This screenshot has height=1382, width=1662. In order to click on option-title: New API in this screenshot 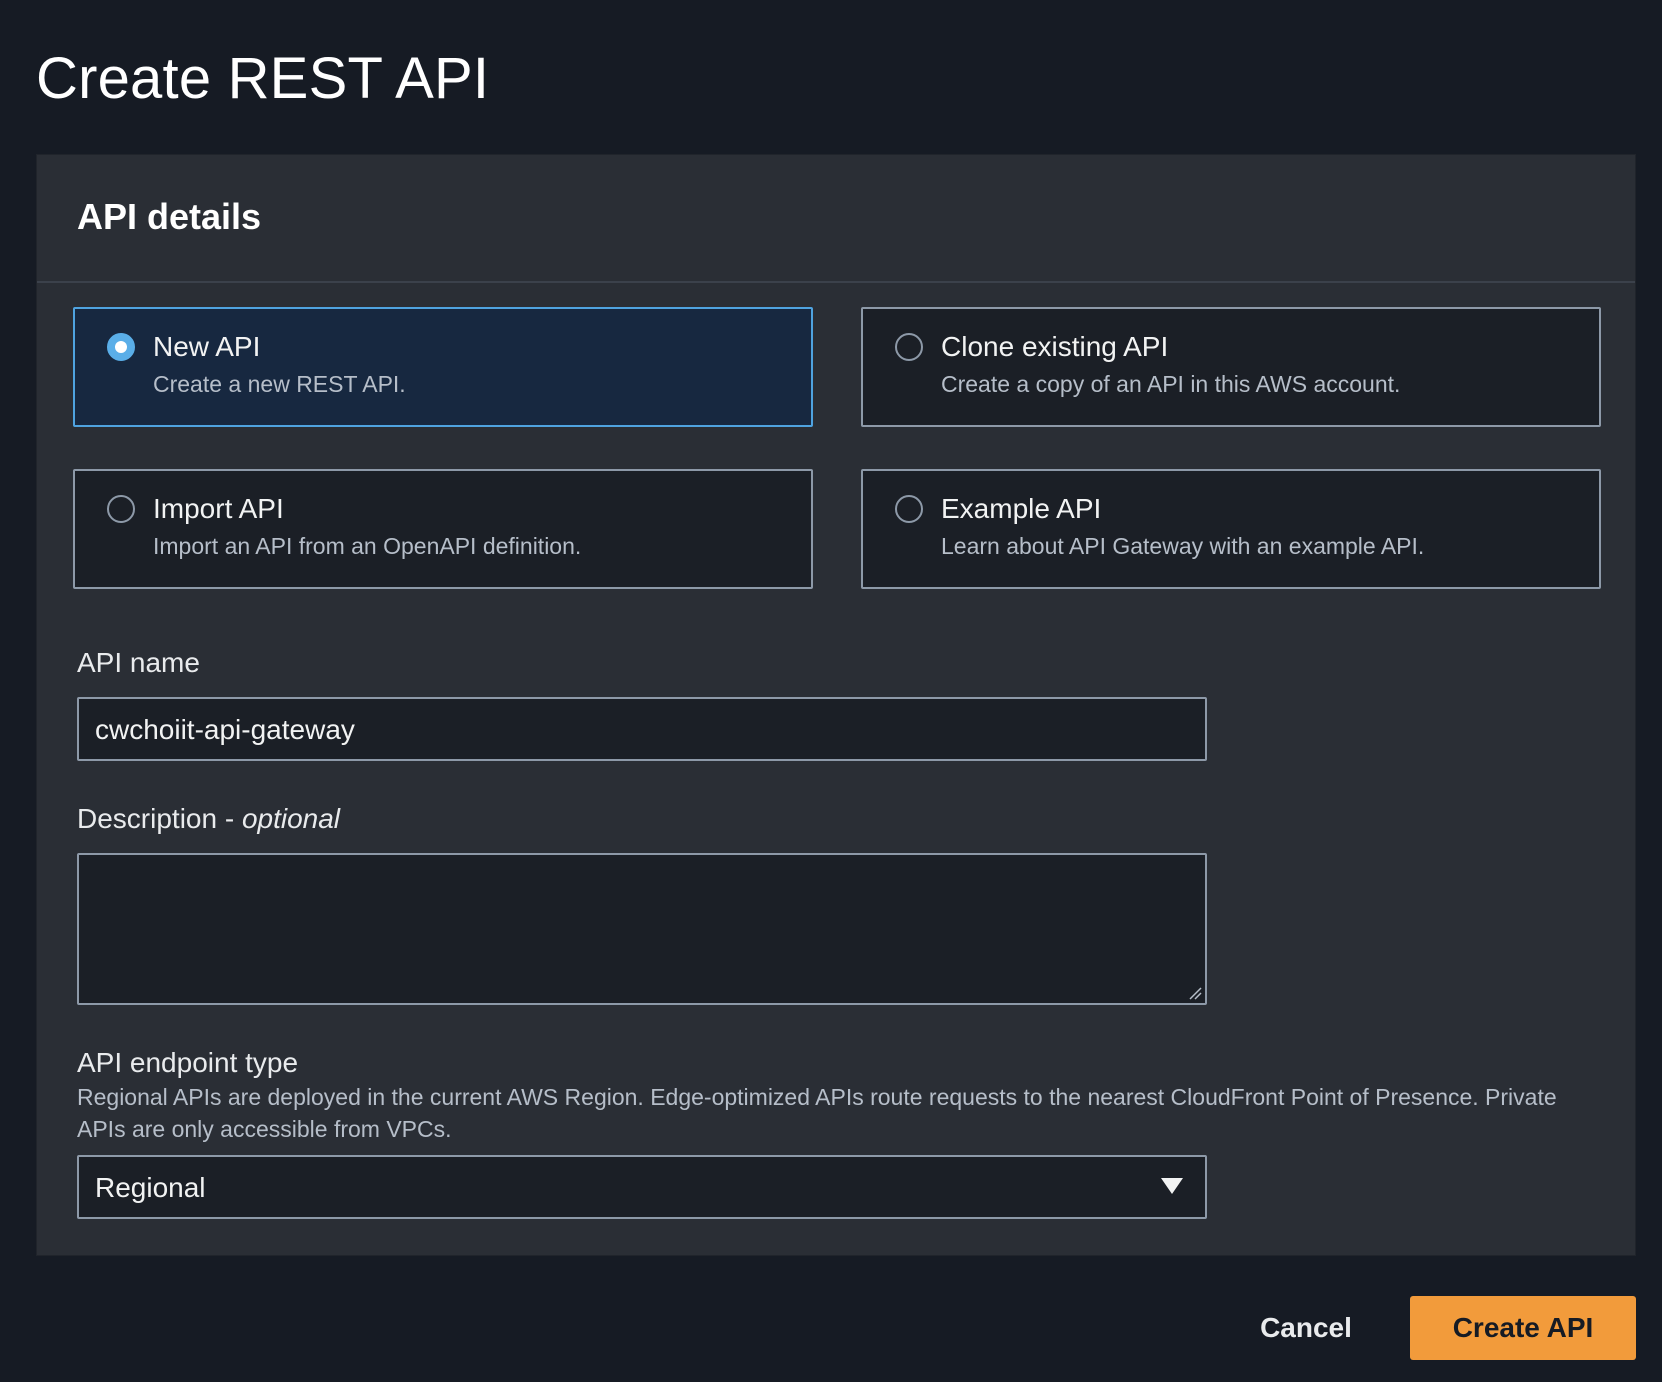, I will do `click(207, 346)`.